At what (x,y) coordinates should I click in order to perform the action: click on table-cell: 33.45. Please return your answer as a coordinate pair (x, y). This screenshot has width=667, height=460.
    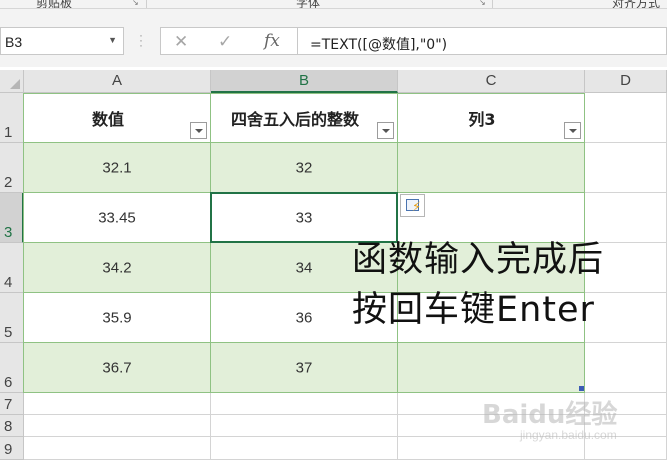
    Looking at the image, I should click on (117, 218).